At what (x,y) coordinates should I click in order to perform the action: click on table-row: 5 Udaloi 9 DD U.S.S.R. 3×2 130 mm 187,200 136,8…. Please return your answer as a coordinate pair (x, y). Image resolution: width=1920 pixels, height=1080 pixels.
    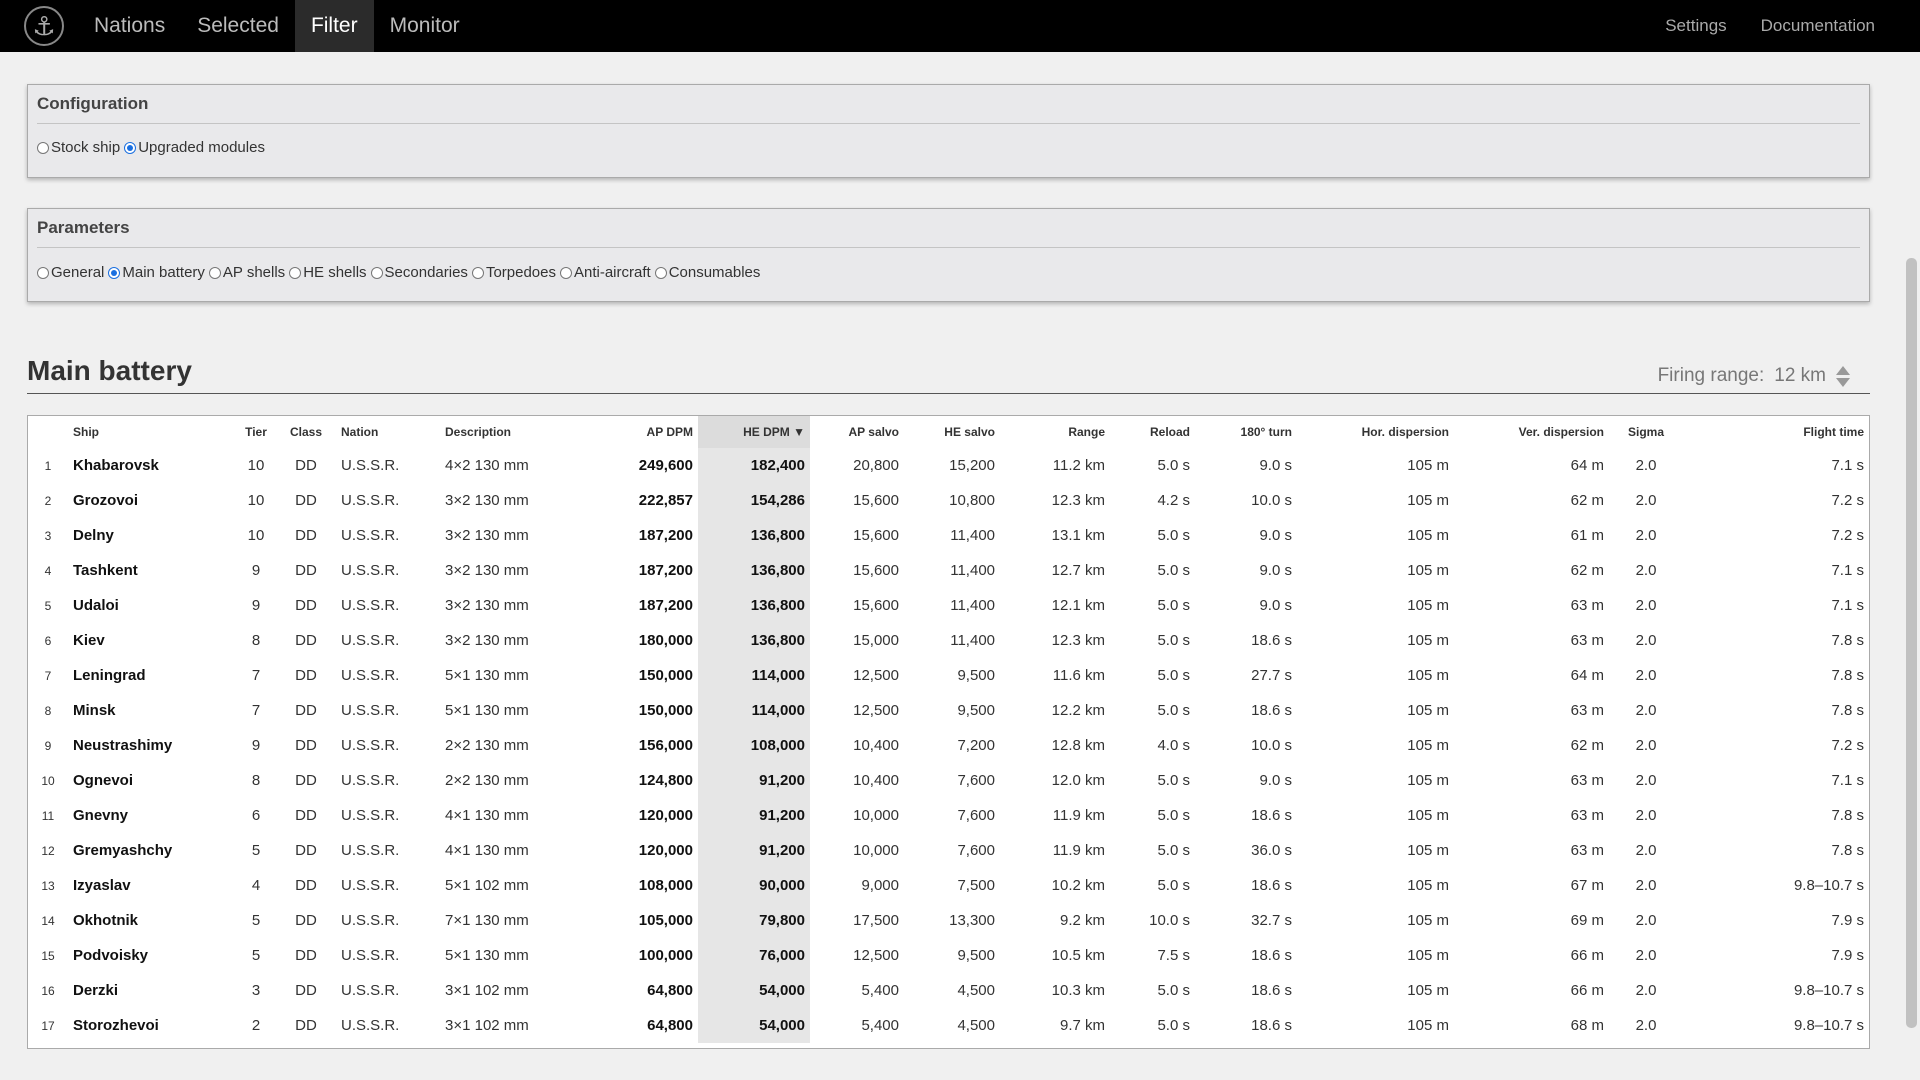
    Looking at the image, I should click on (948, 605).